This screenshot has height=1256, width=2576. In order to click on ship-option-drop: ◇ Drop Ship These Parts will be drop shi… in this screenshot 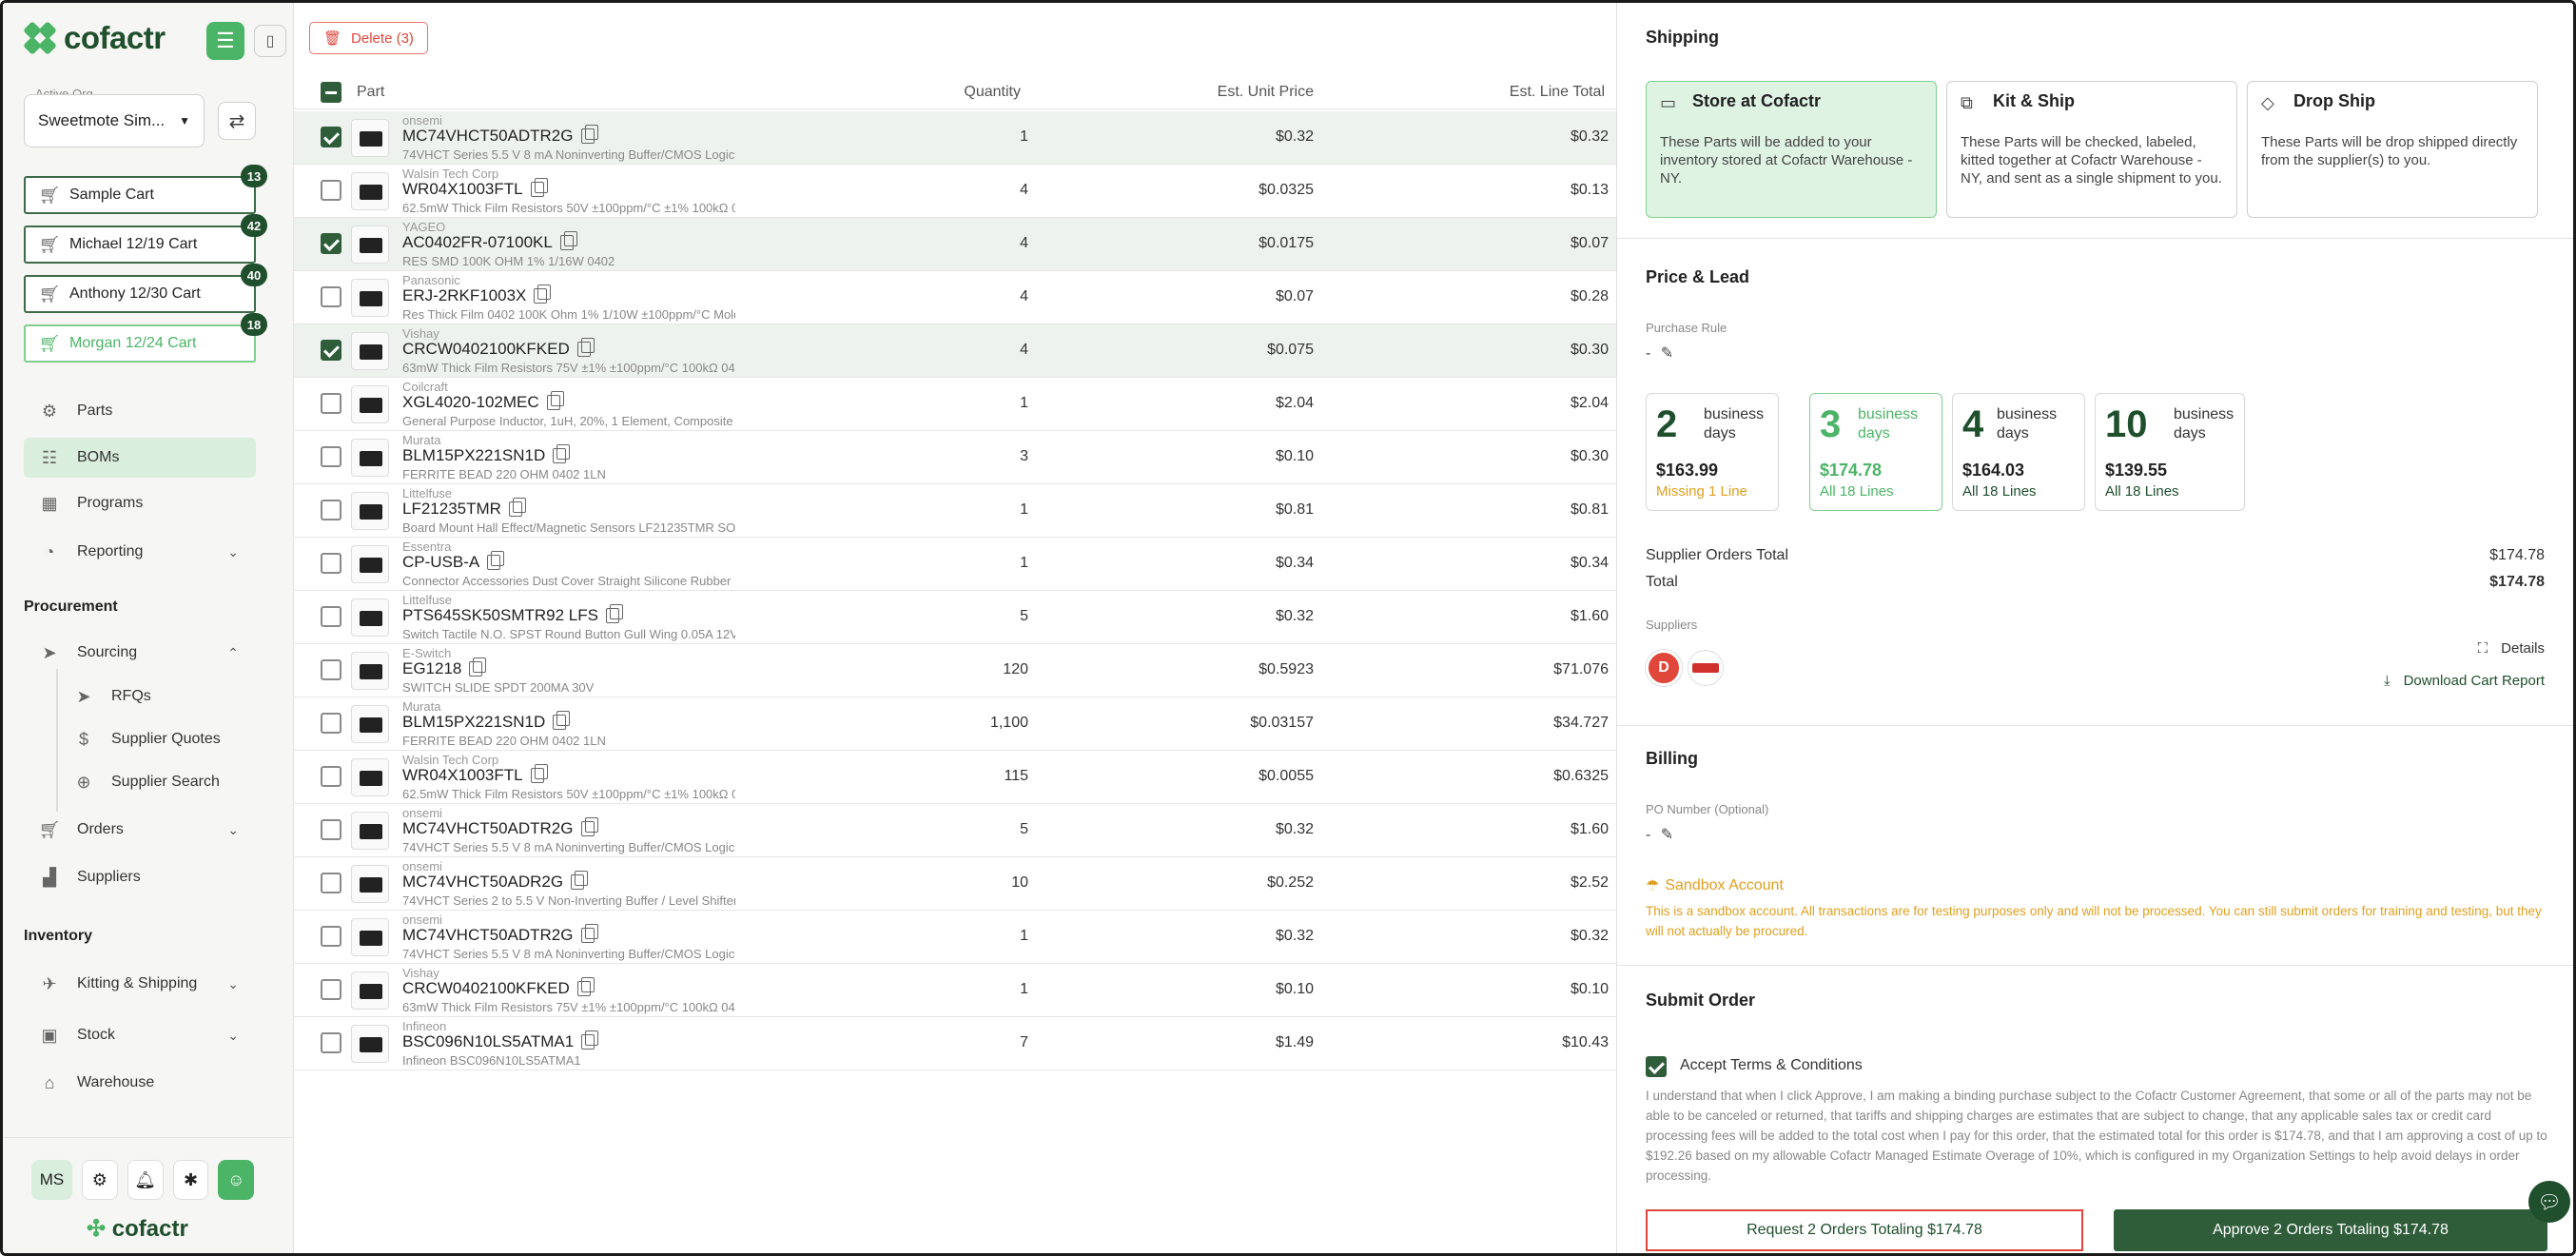, I will do `click(2392, 149)`.